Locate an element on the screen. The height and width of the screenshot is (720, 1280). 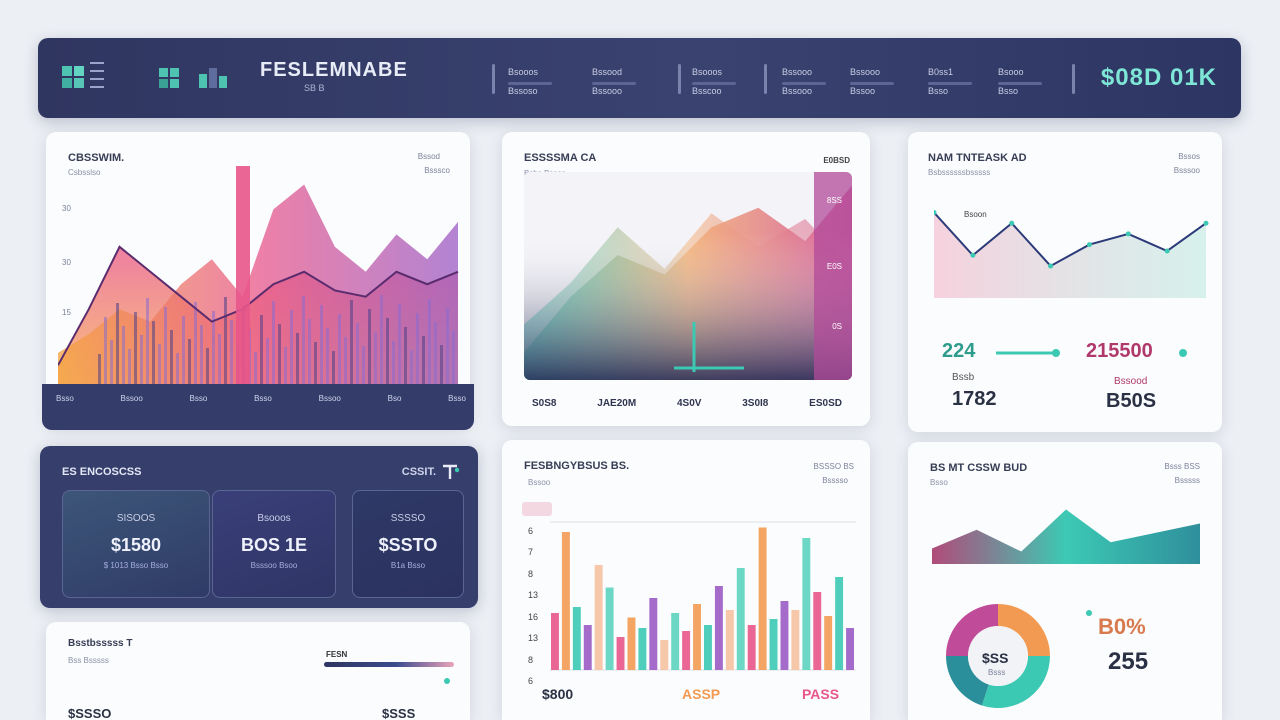
card-title: Bsstbsssss T is located at coordinates (100, 643).